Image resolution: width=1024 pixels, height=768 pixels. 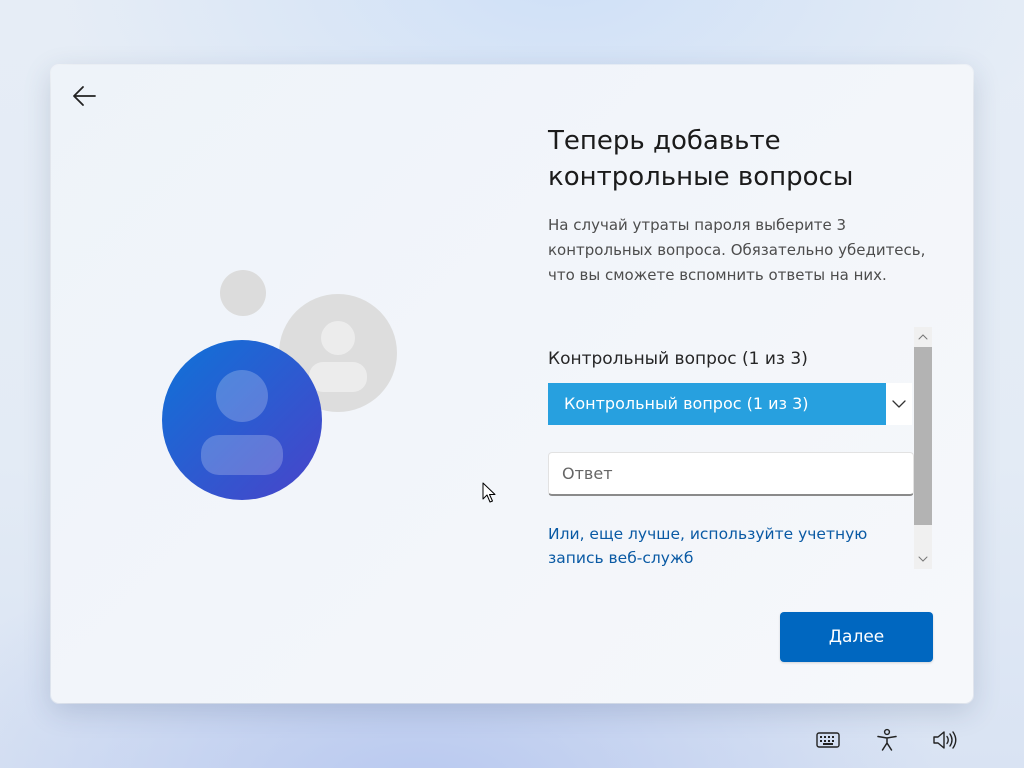 I want to click on small-avatar-dot, so click(x=243, y=293).